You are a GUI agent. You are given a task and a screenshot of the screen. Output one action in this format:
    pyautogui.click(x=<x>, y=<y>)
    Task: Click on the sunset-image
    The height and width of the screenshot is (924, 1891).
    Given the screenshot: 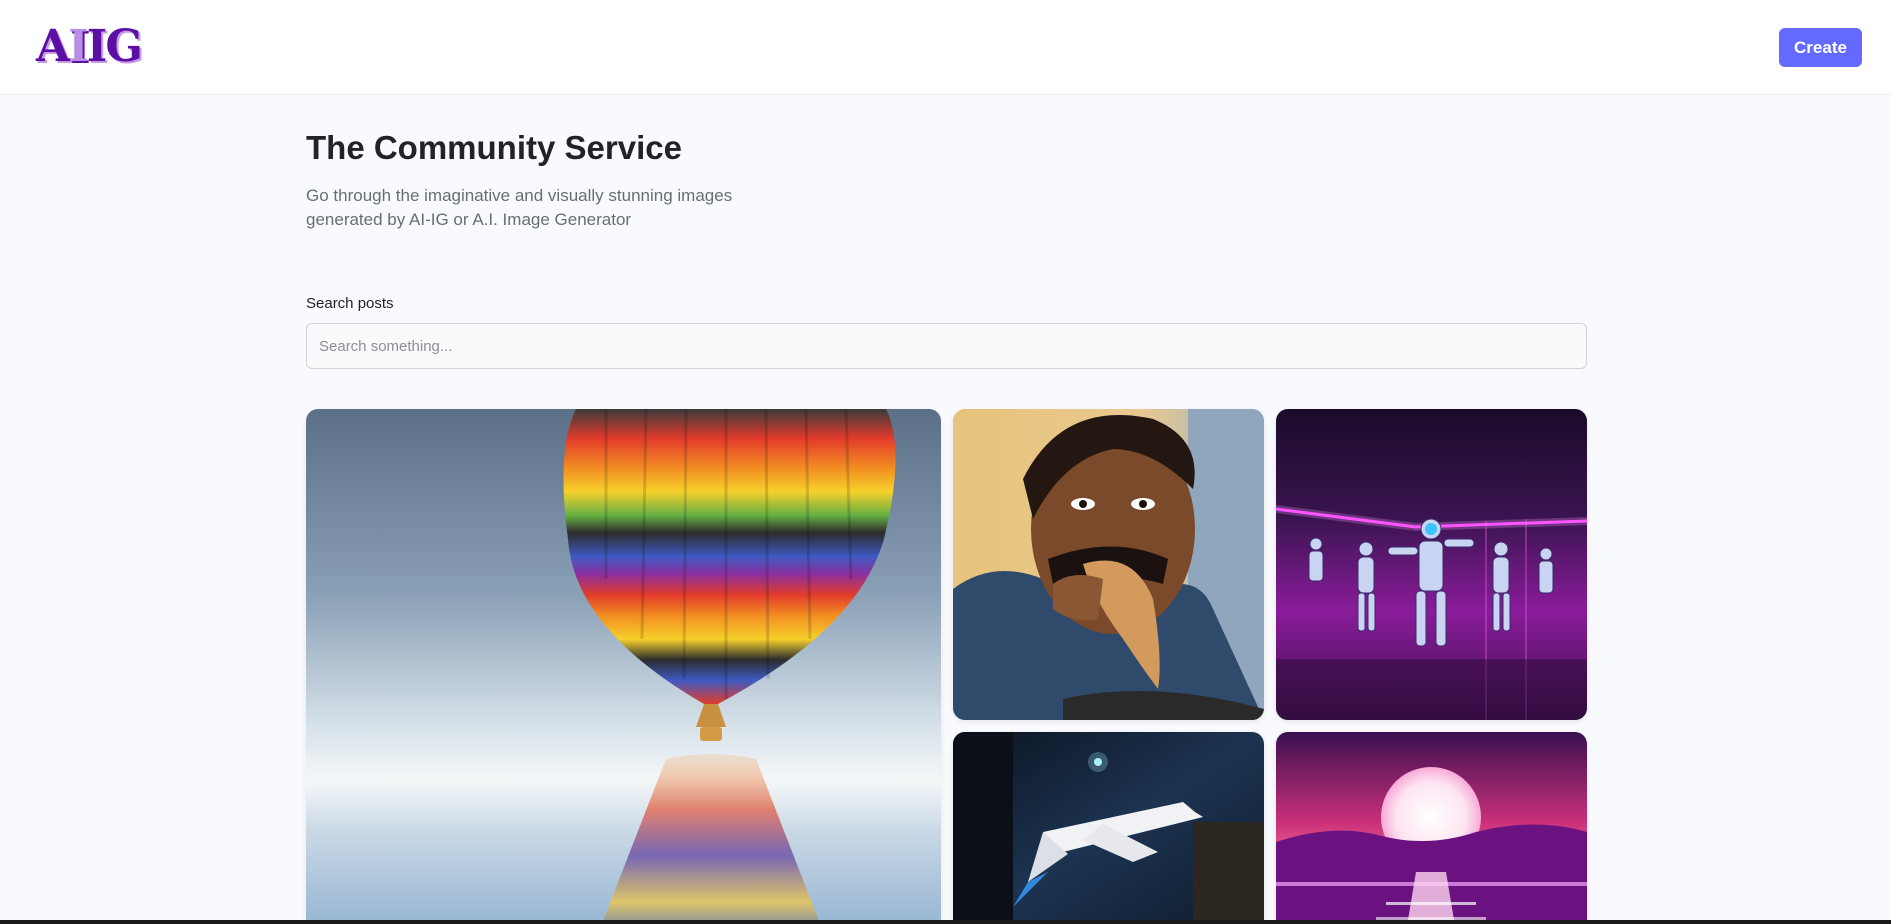 What is the action you would take?
    pyautogui.click(x=1431, y=828)
    